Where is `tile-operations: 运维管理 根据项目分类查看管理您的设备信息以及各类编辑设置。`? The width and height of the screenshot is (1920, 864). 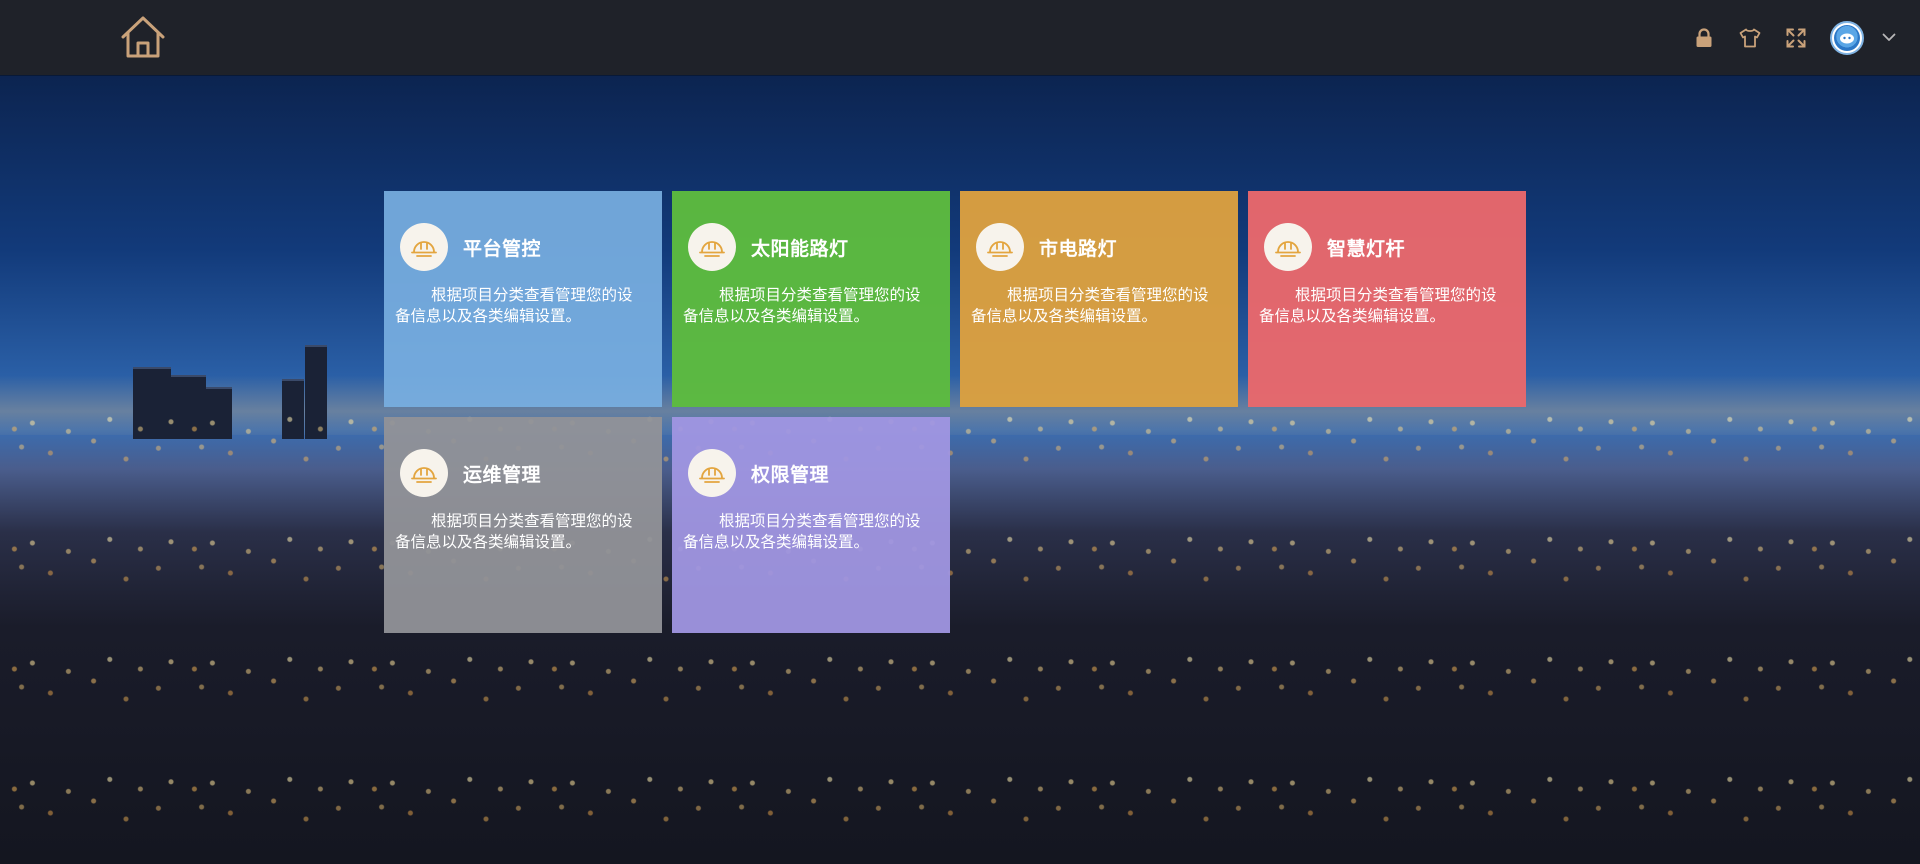 tile-operations: 运维管理 根据项目分类查看管理您的设备信息以及各类编辑设置。 is located at coordinates (523, 525).